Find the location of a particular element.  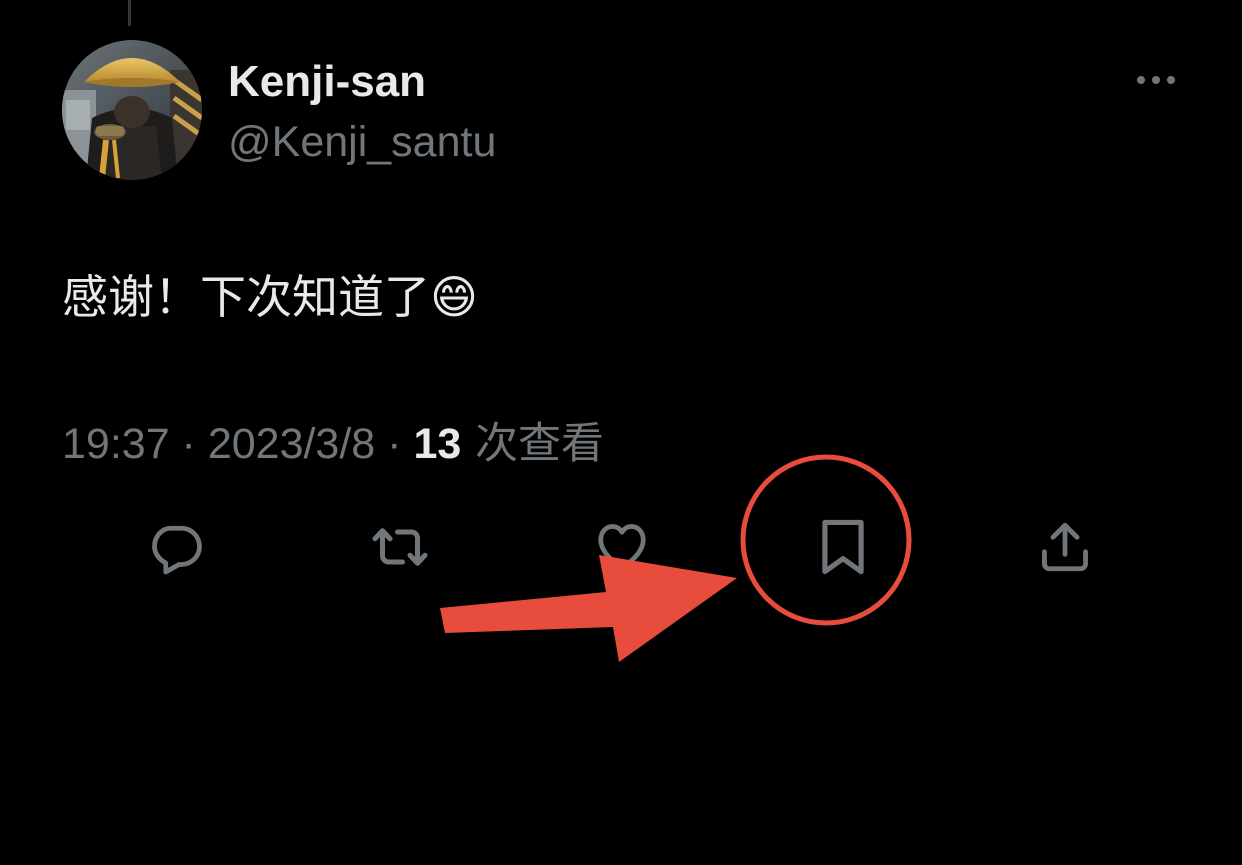

reply-button is located at coordinates (177, 547).